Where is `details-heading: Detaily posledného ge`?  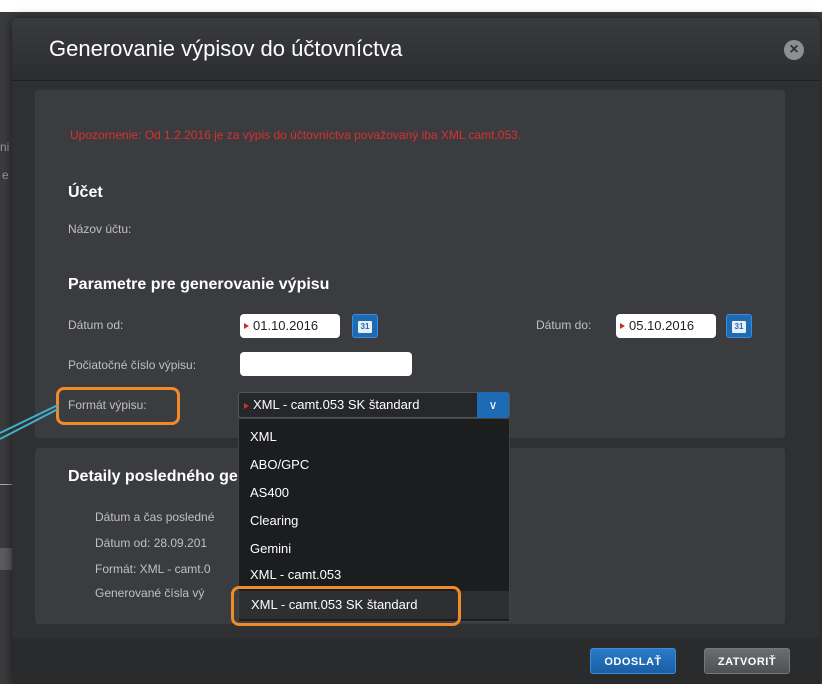 details-heading: Detaily posledného ge is located at coordinates (153, 476).